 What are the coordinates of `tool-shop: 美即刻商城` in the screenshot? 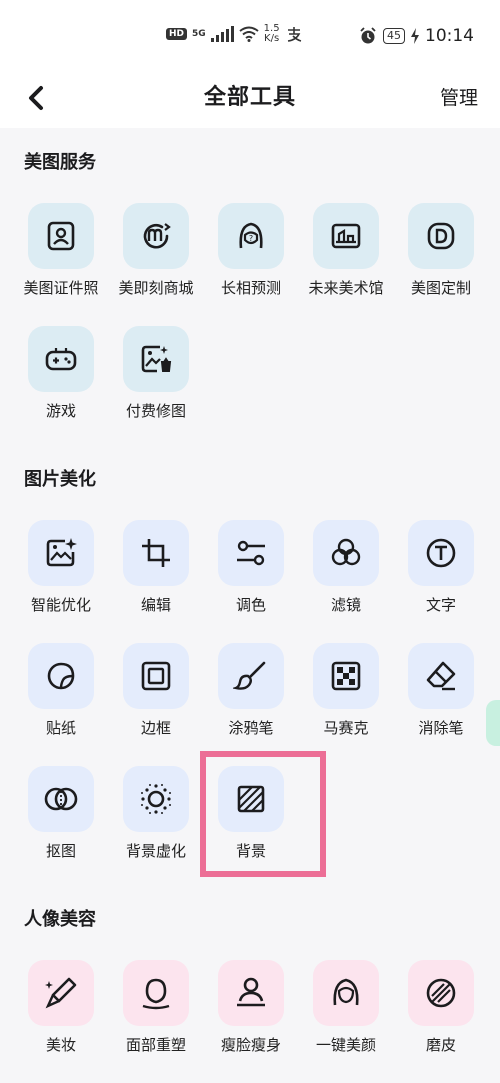 It's located at (156, 250).